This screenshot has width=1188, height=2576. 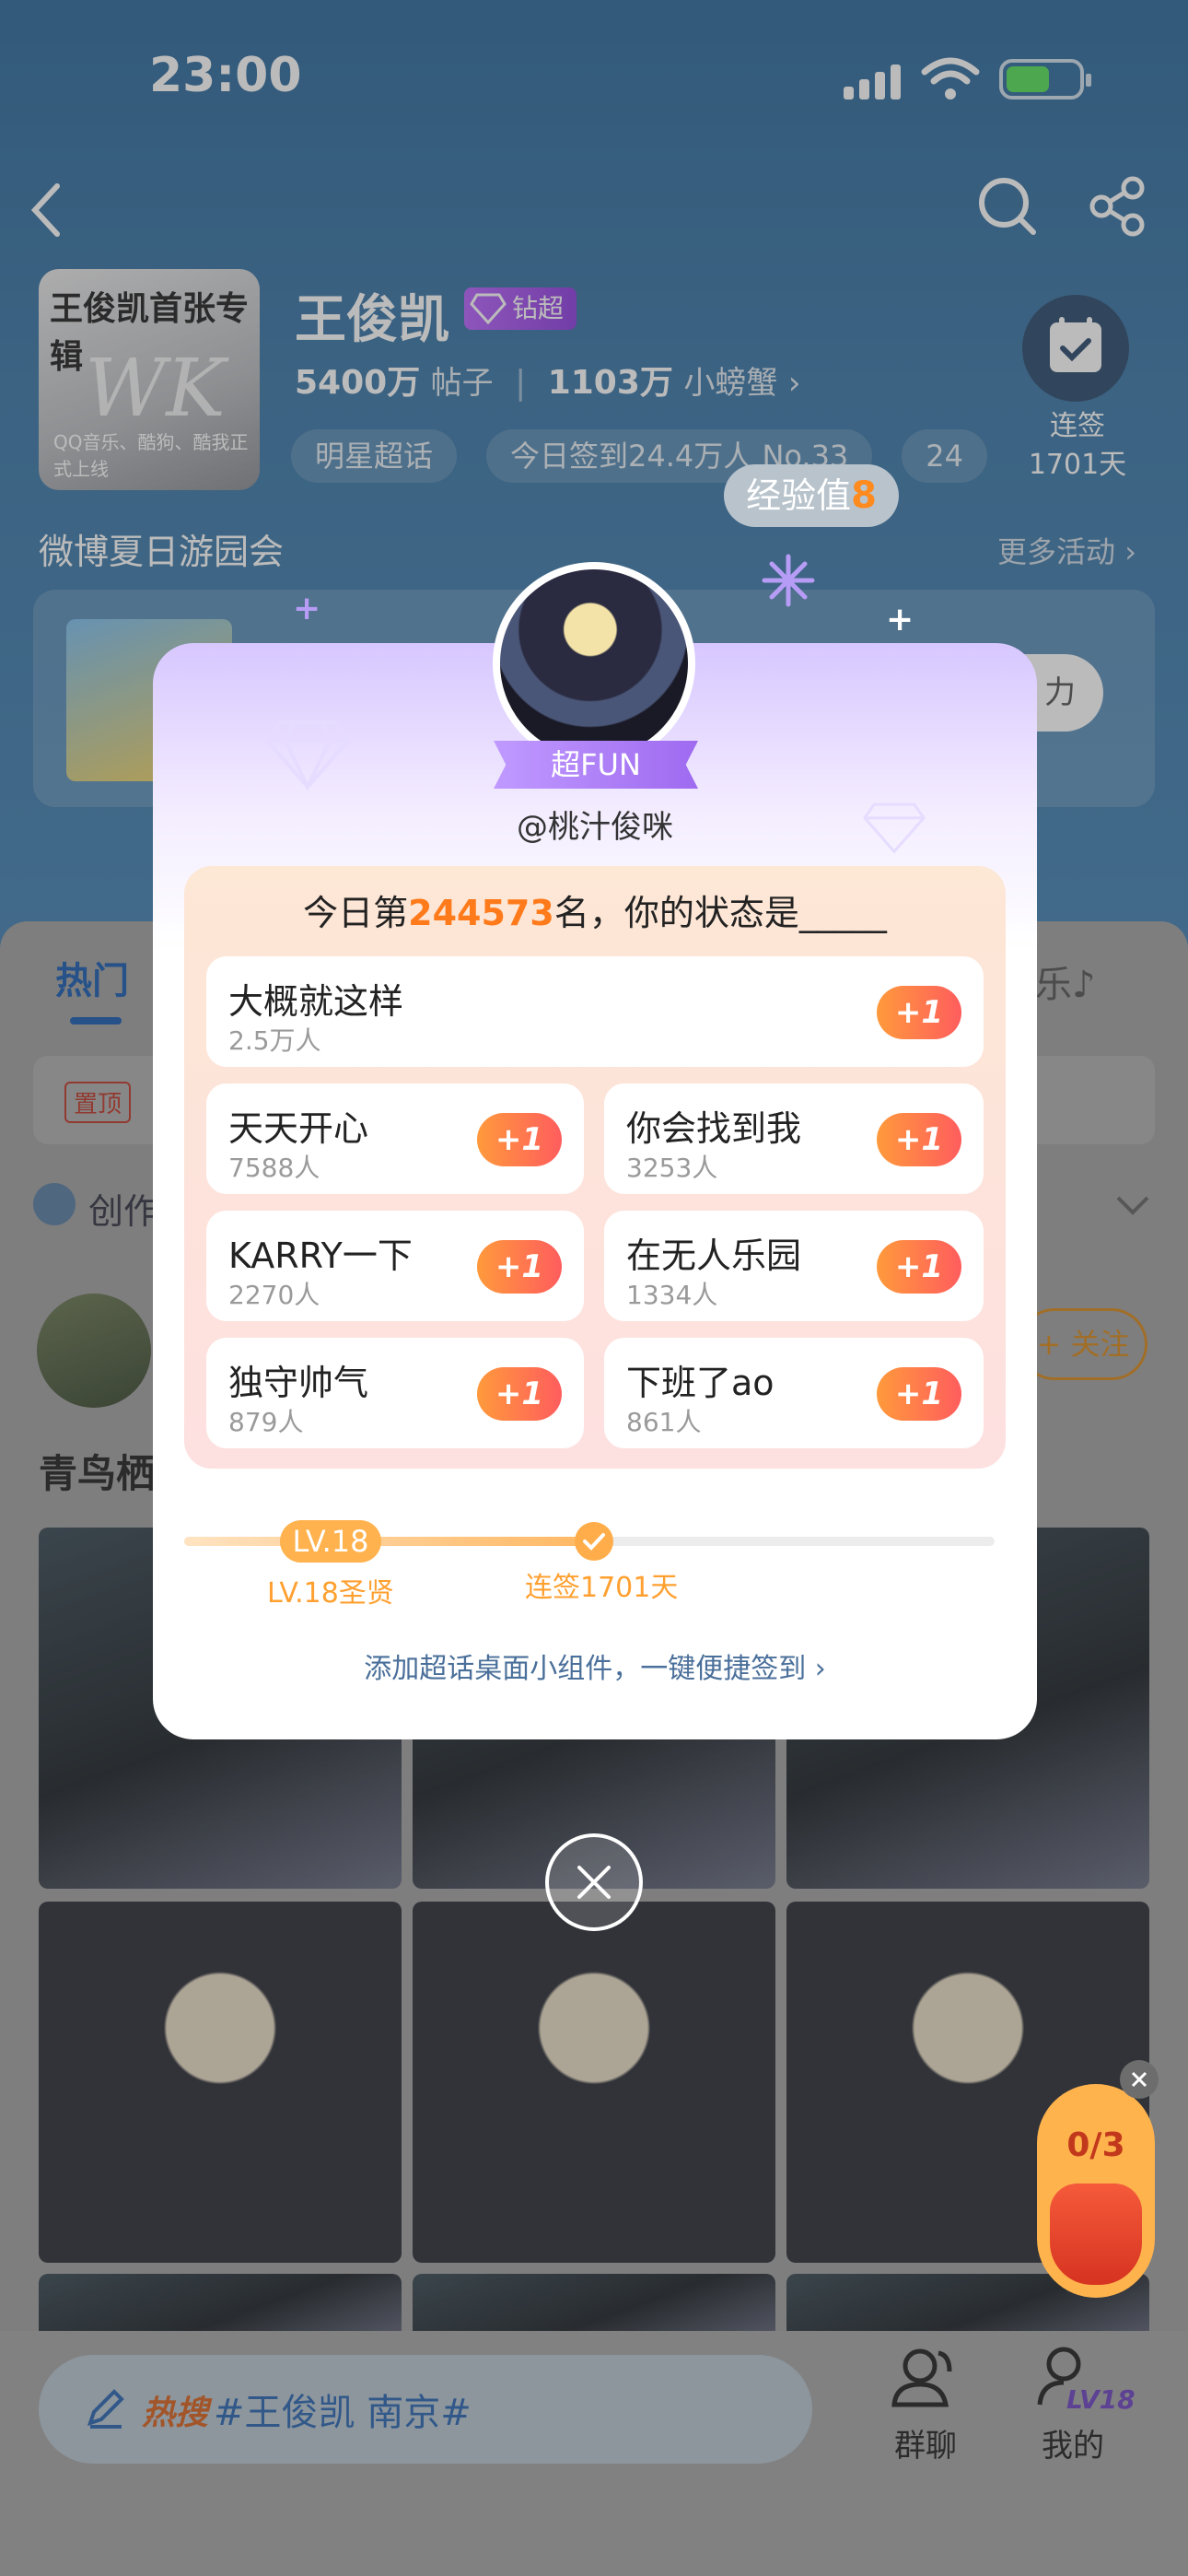 What do you see at coordinates (864, 495) in the screenshot?
I see `exp-value: 8` at bounding box center [864, 495].